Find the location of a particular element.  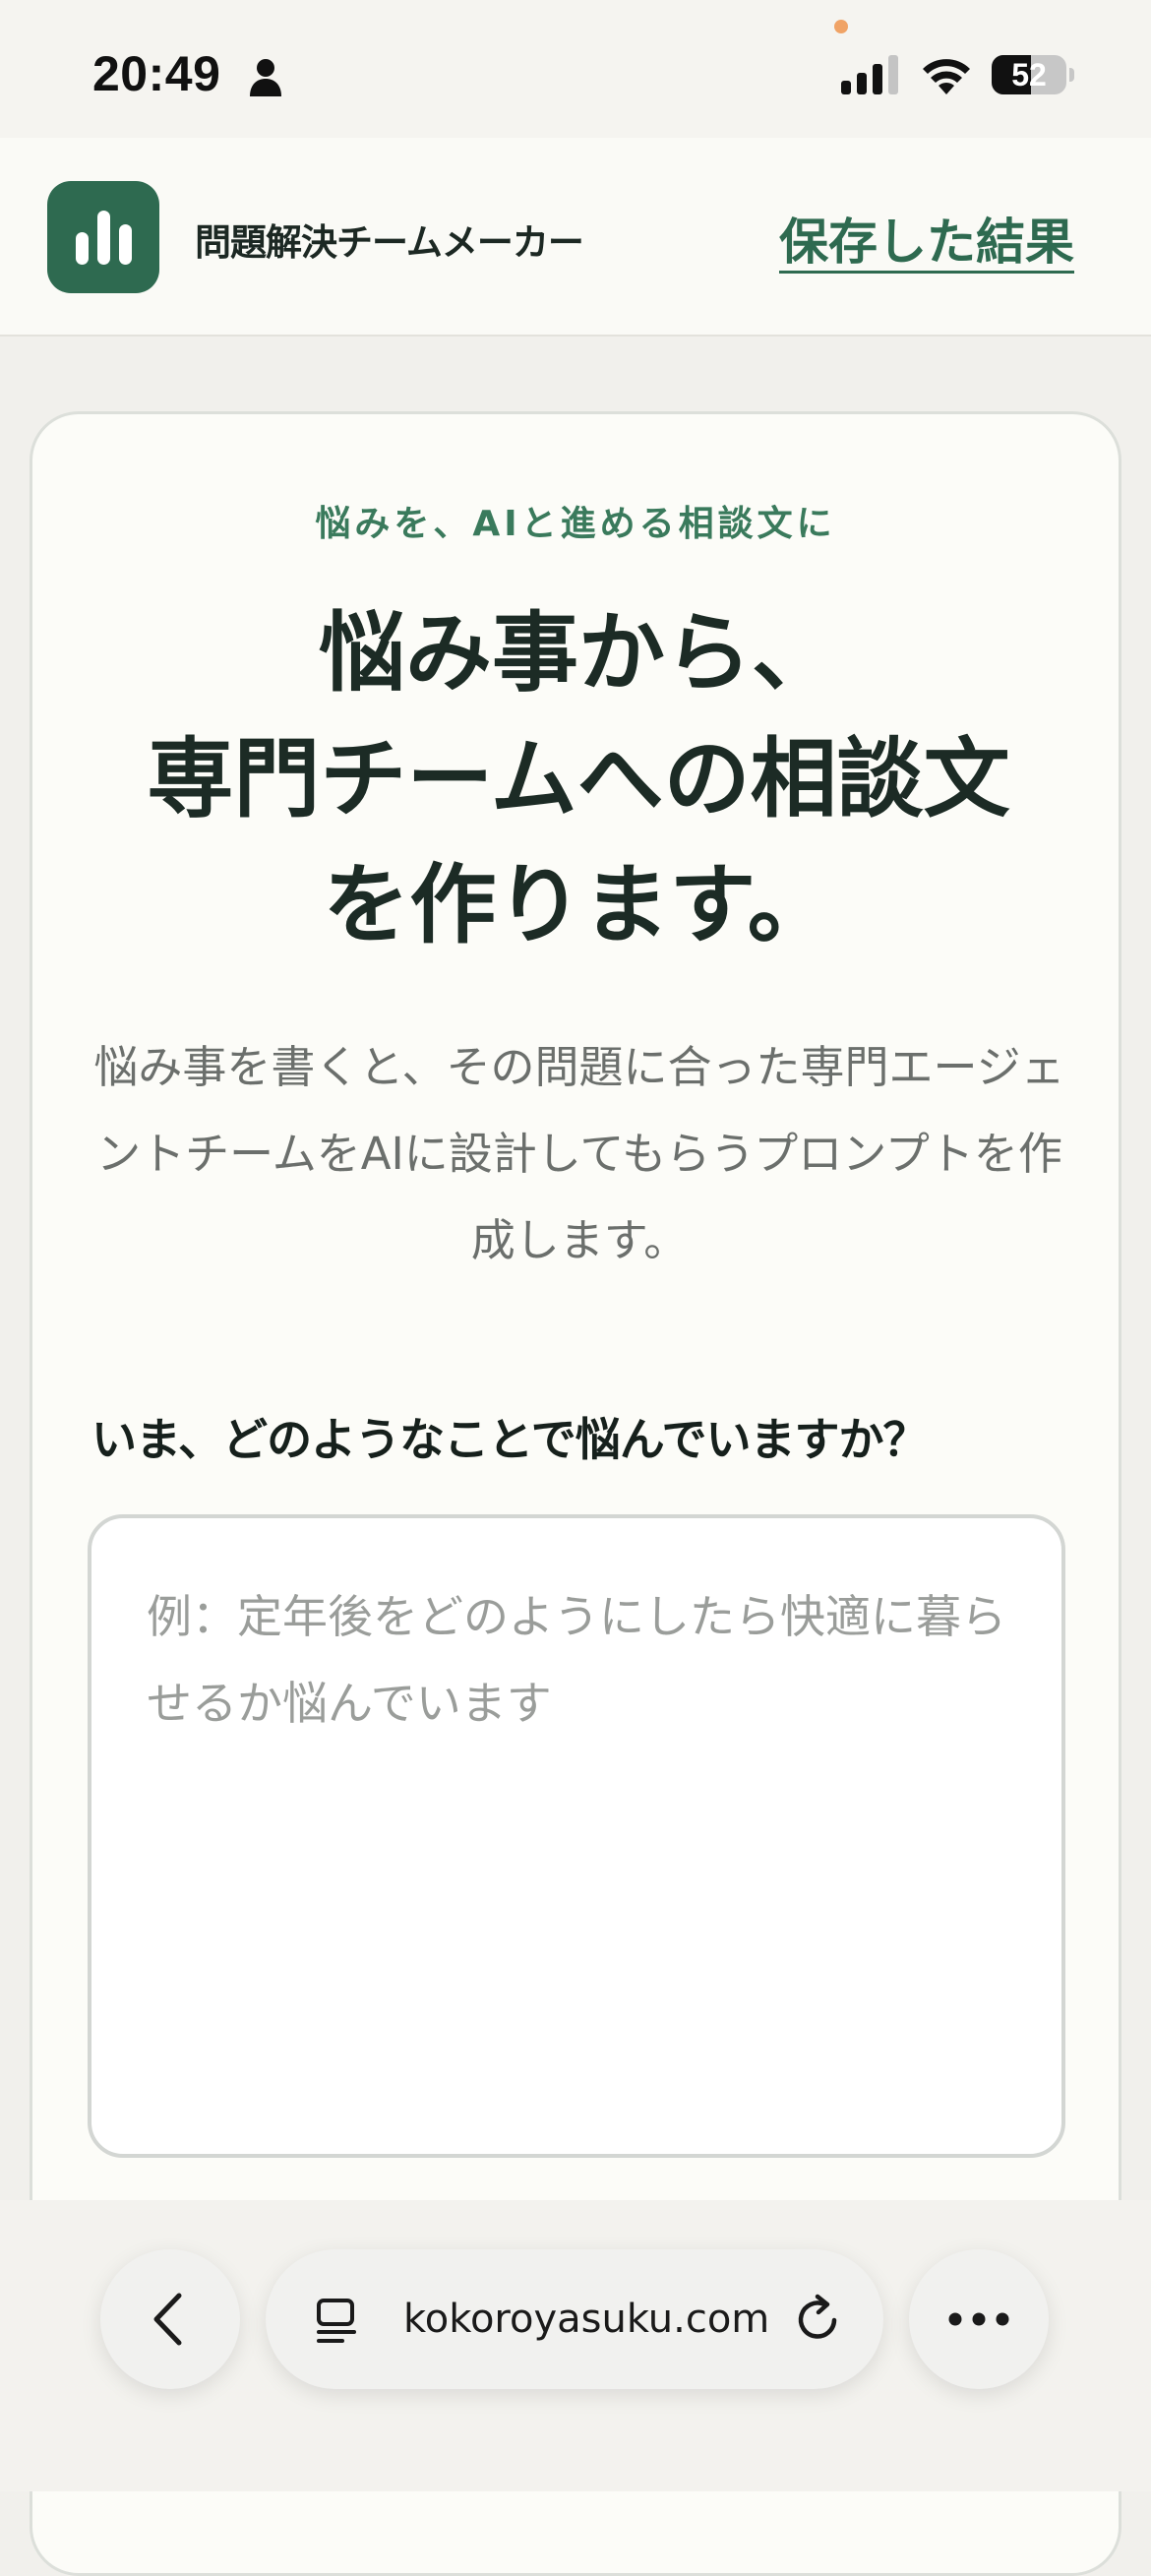

url-bar: kokoroyasuku.com is located at coordinates (574, 2319).